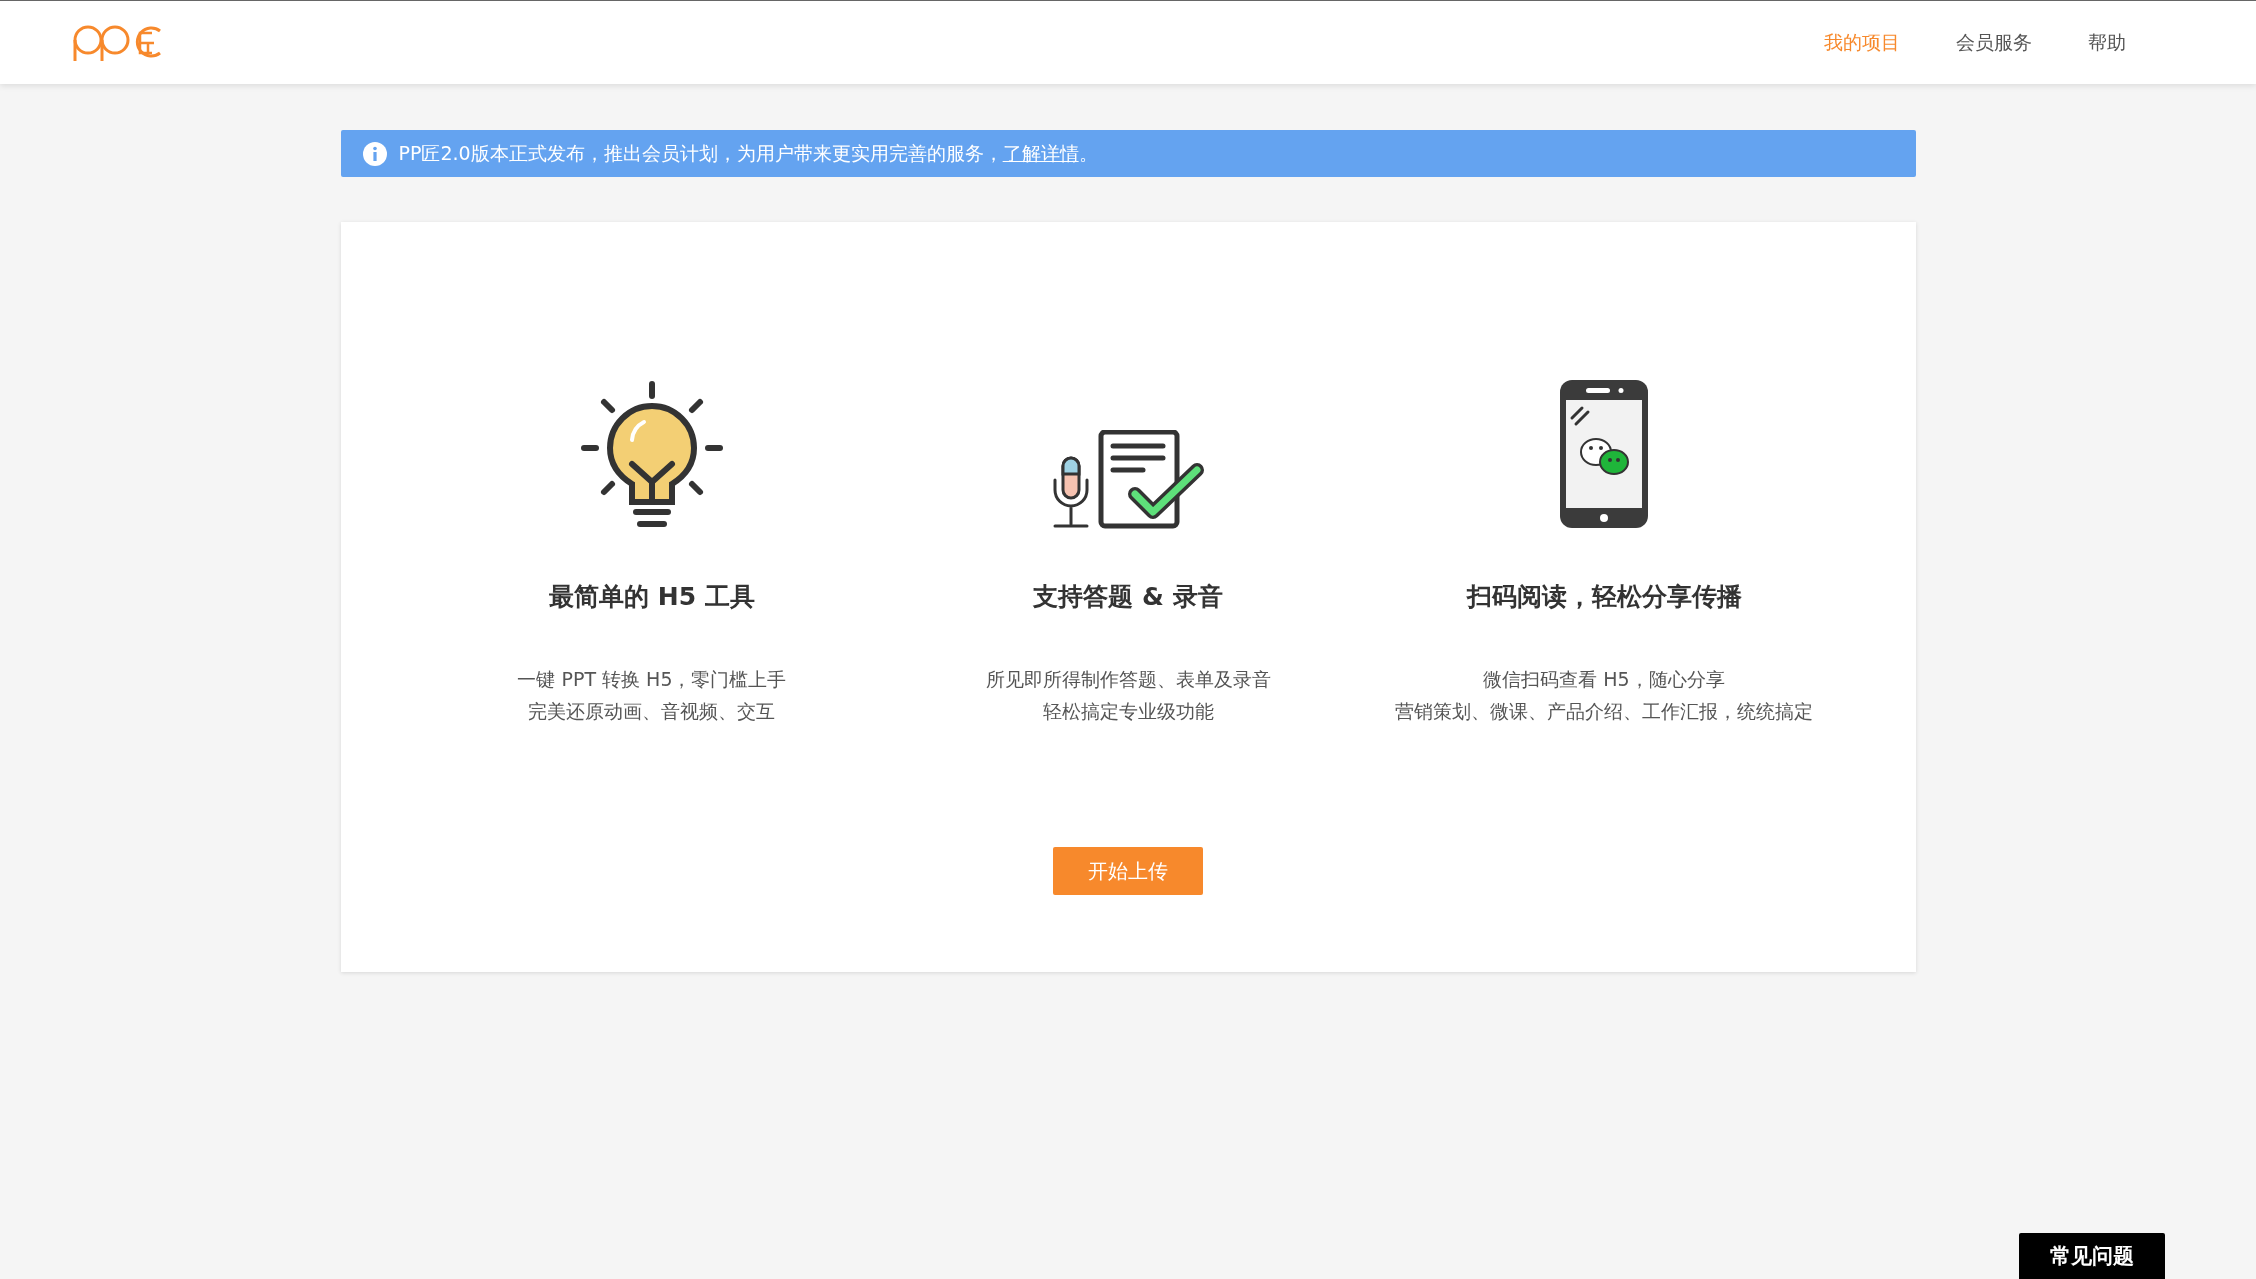 This screenshot has height=1279, width=2256. Describe the element at coordinates (652, 695) in the screenshot. I see `feature-description: 一键 PPT 转换 H5，零门槛上手 完美还原动画、音视频、交互` at that location.